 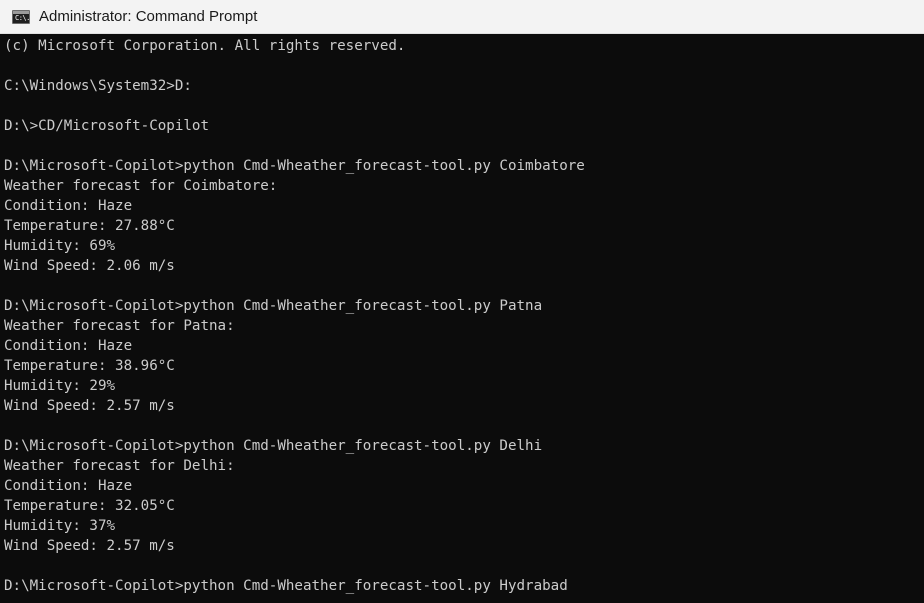 What do you see at coordinates (98, 86) in the screenshot?
I see `console-line: C:\Windows\System32>D:` at bounding box center [98, 86].